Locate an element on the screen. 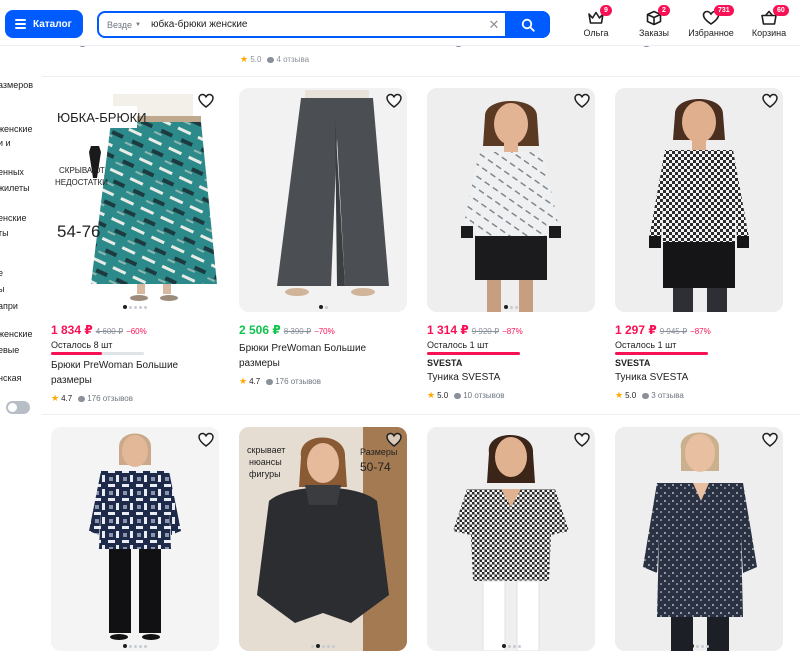 This screenshot has width=800, height=660. sidebar-item: нская is located at coordinates (10, 378).